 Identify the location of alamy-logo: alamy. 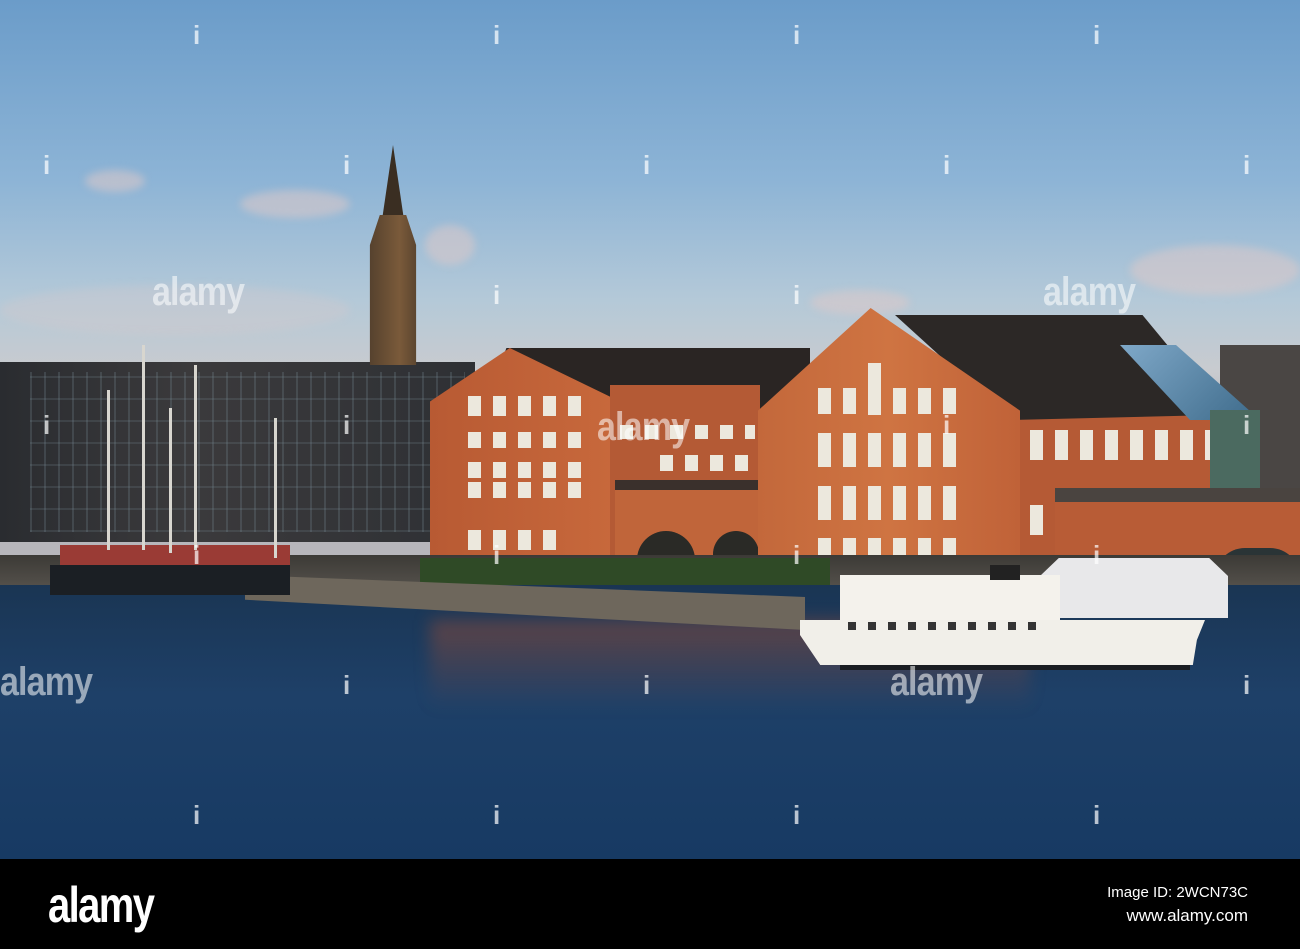
(101, 905).